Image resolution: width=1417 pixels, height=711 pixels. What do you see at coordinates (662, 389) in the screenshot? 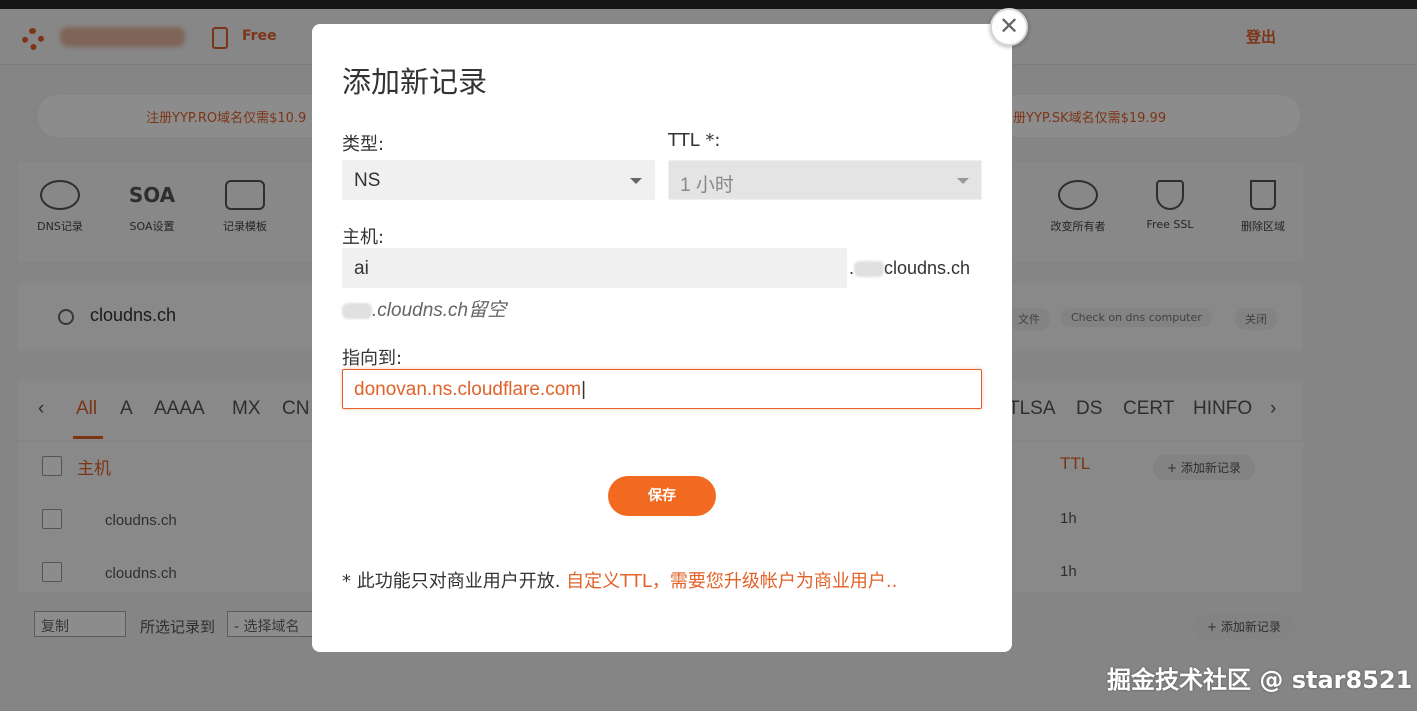
I see `points-to-input: donovan.ns.cloudflare.com|` at bounding box center [662, 389].